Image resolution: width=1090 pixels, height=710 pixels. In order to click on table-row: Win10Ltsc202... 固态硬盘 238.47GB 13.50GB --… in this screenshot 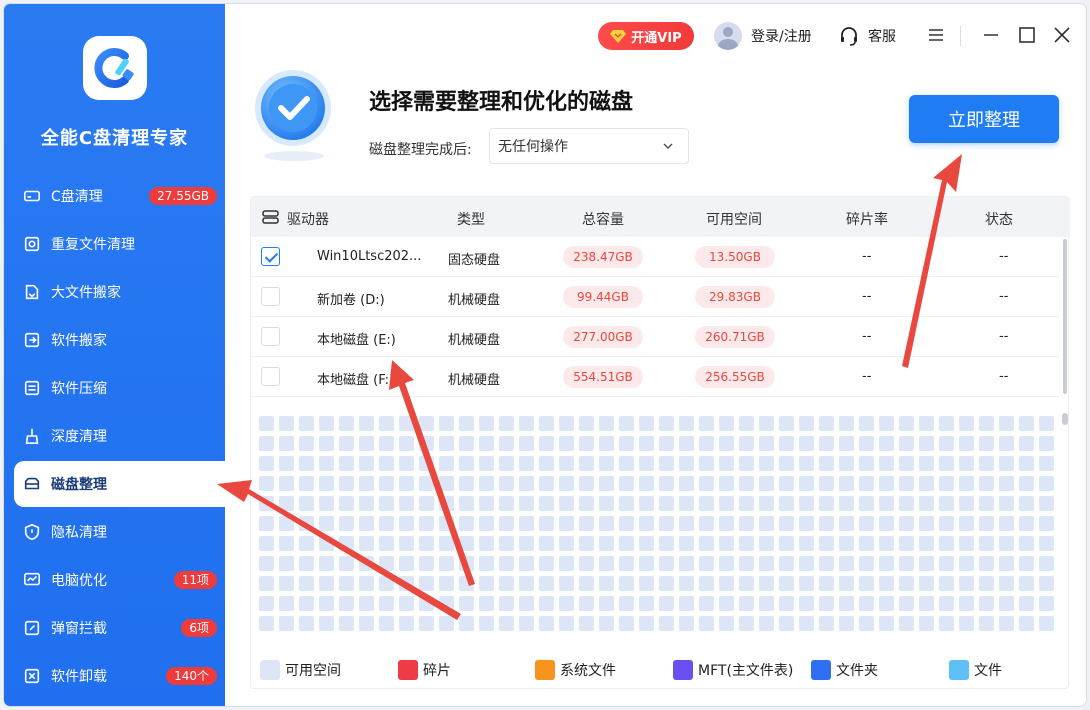, I will do `click(655, 257)`.